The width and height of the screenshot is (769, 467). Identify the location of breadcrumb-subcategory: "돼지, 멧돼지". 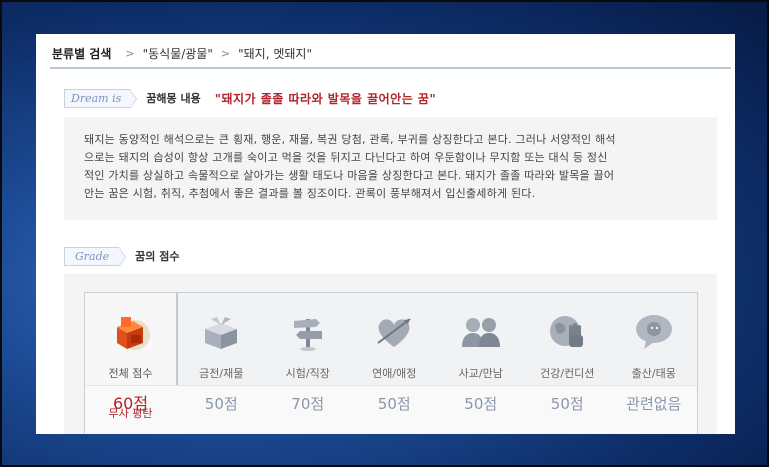
(275, 53).